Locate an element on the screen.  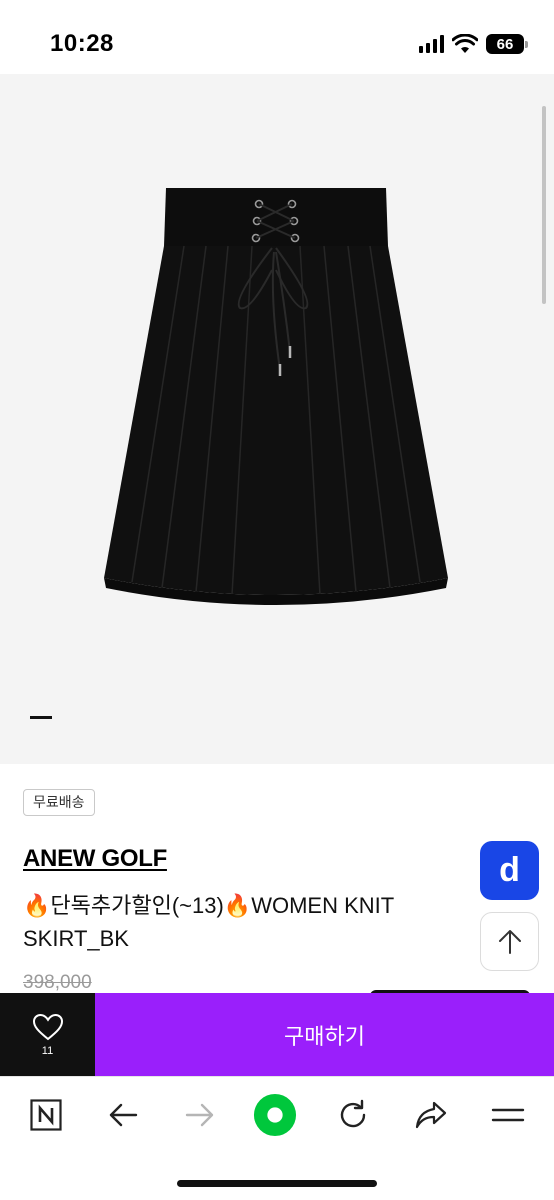
buy-button: 구매하기 is located at coordinates (324, 1034).